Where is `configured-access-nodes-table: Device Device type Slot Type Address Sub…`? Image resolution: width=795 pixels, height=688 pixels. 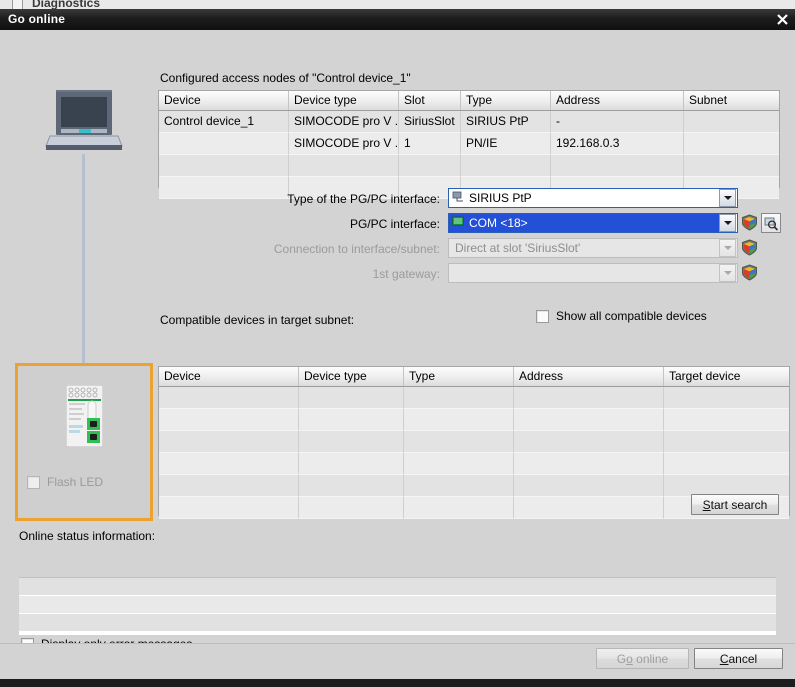
configured-access-nodes-table: Device Device type Slot Type Address Sub… is located at coordinates (469, 144).